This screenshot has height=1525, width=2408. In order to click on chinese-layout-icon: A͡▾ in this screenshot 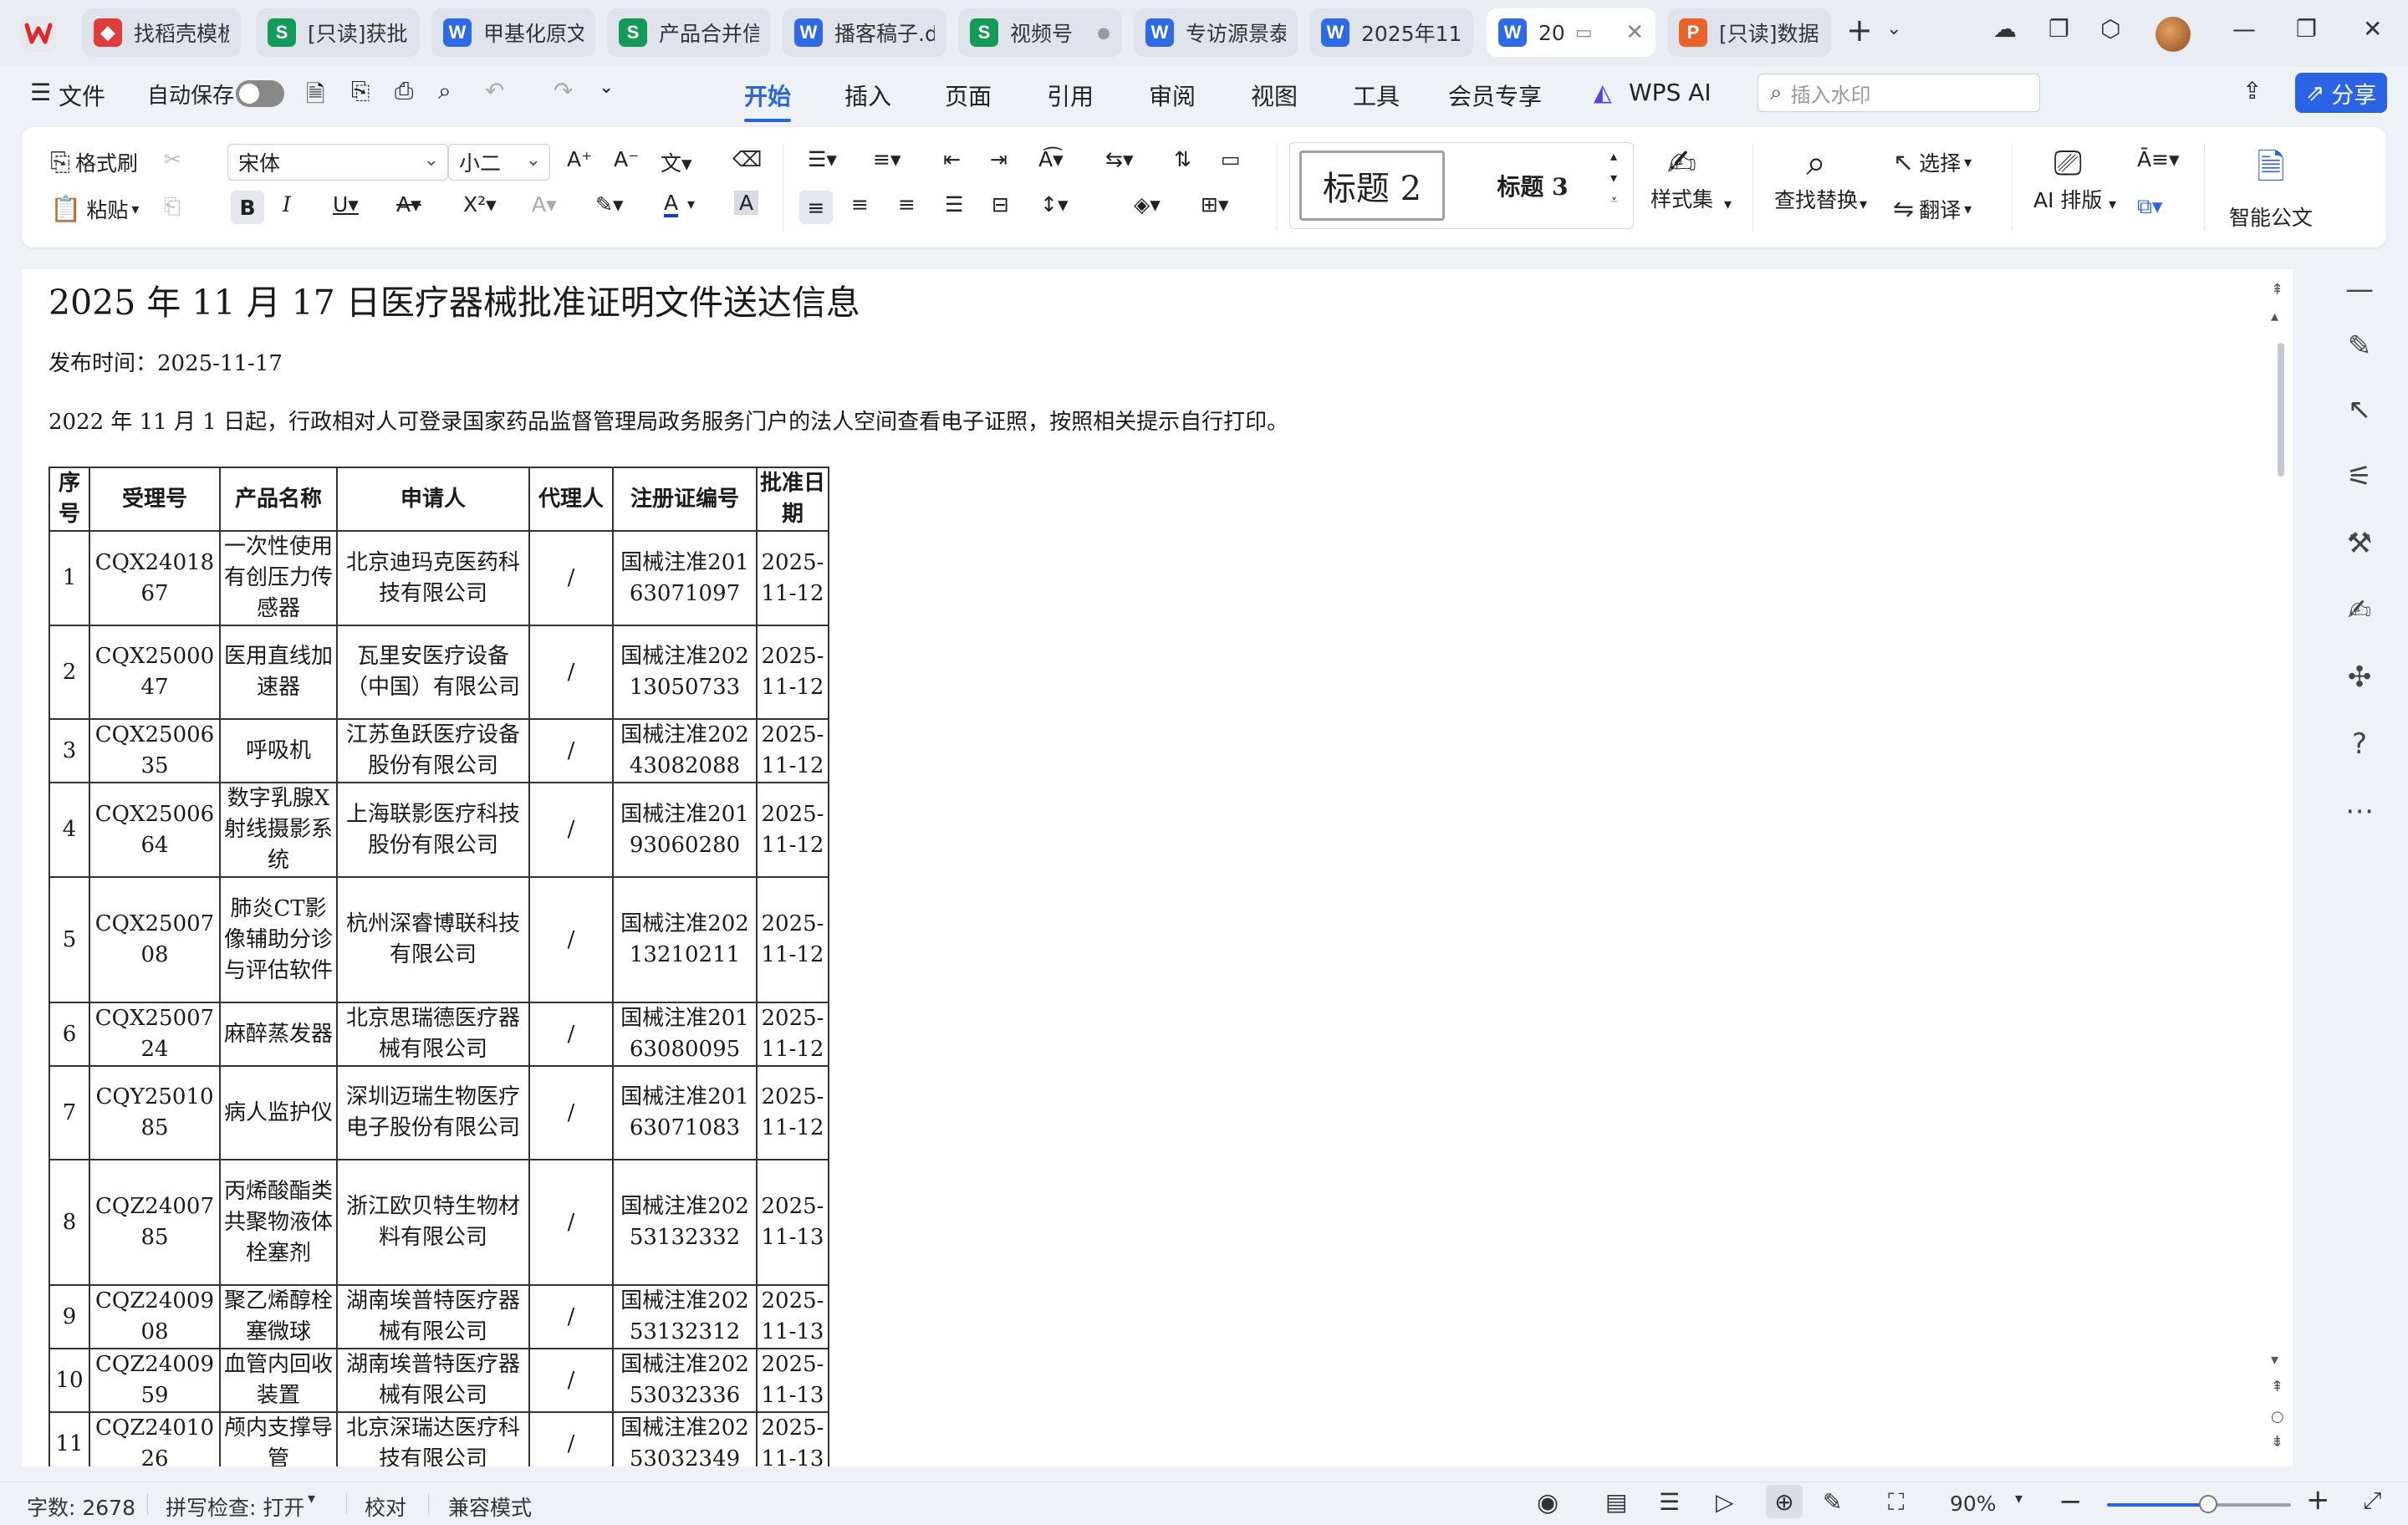, I will do `click(1051, 159)`.